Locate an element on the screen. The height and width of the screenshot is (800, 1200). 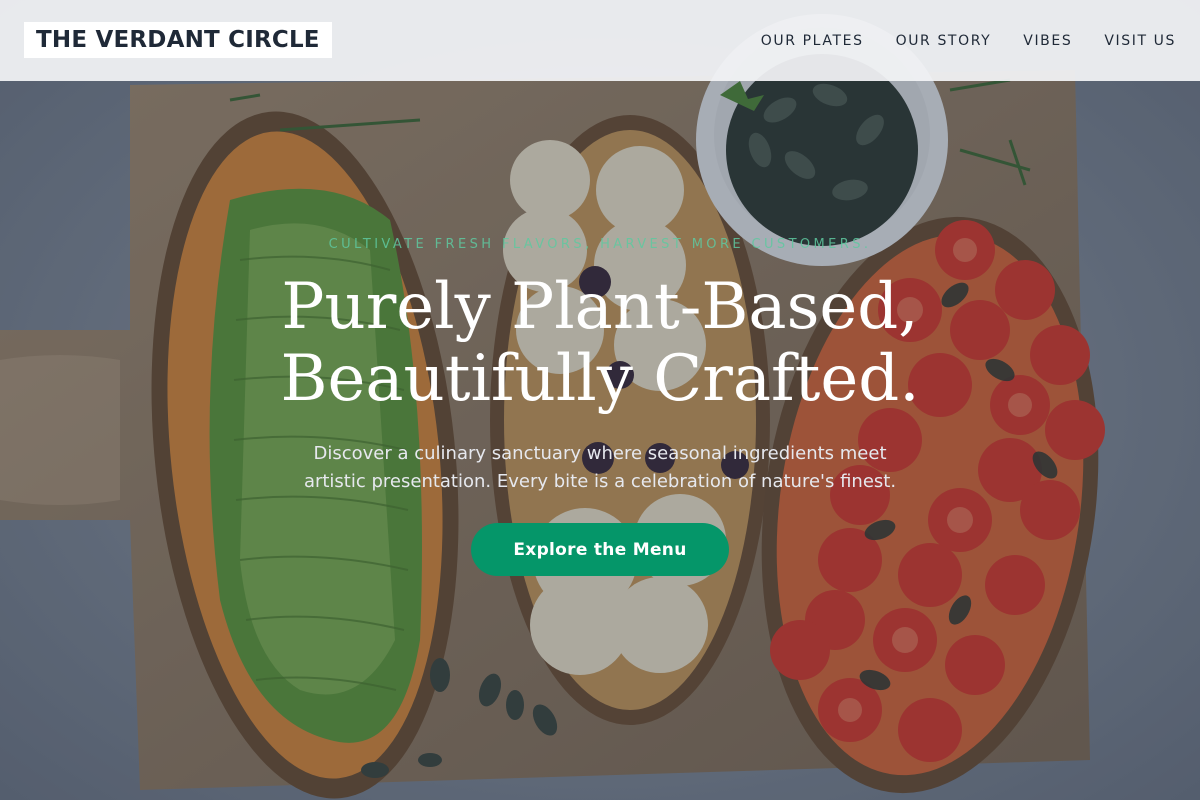
nav-link-vibes: VIBES is located at coordinates (1047, 41).